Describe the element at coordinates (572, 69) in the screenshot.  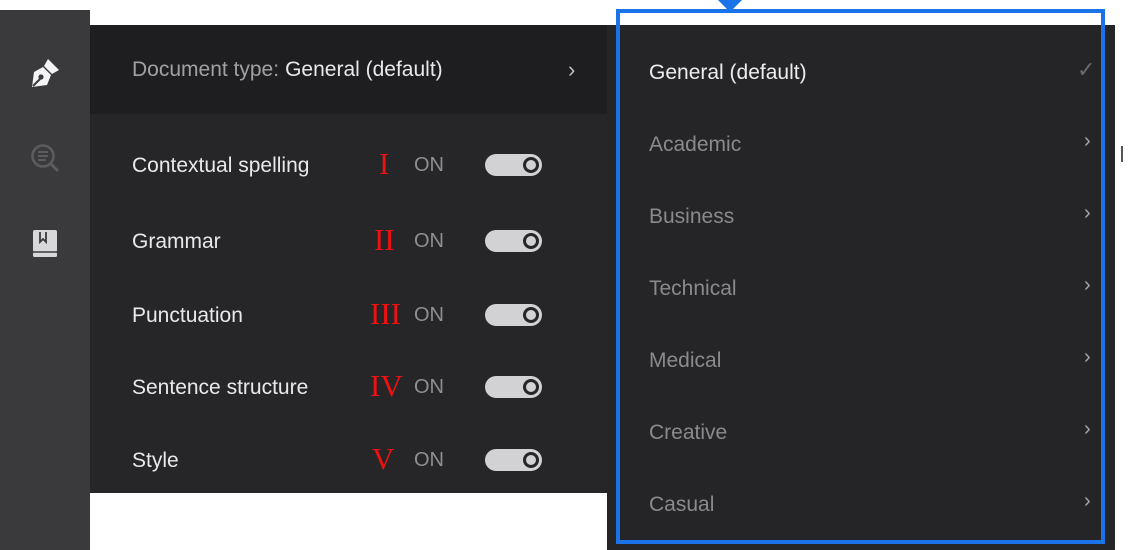
I see `chevron-right-icon: ›` at that location.